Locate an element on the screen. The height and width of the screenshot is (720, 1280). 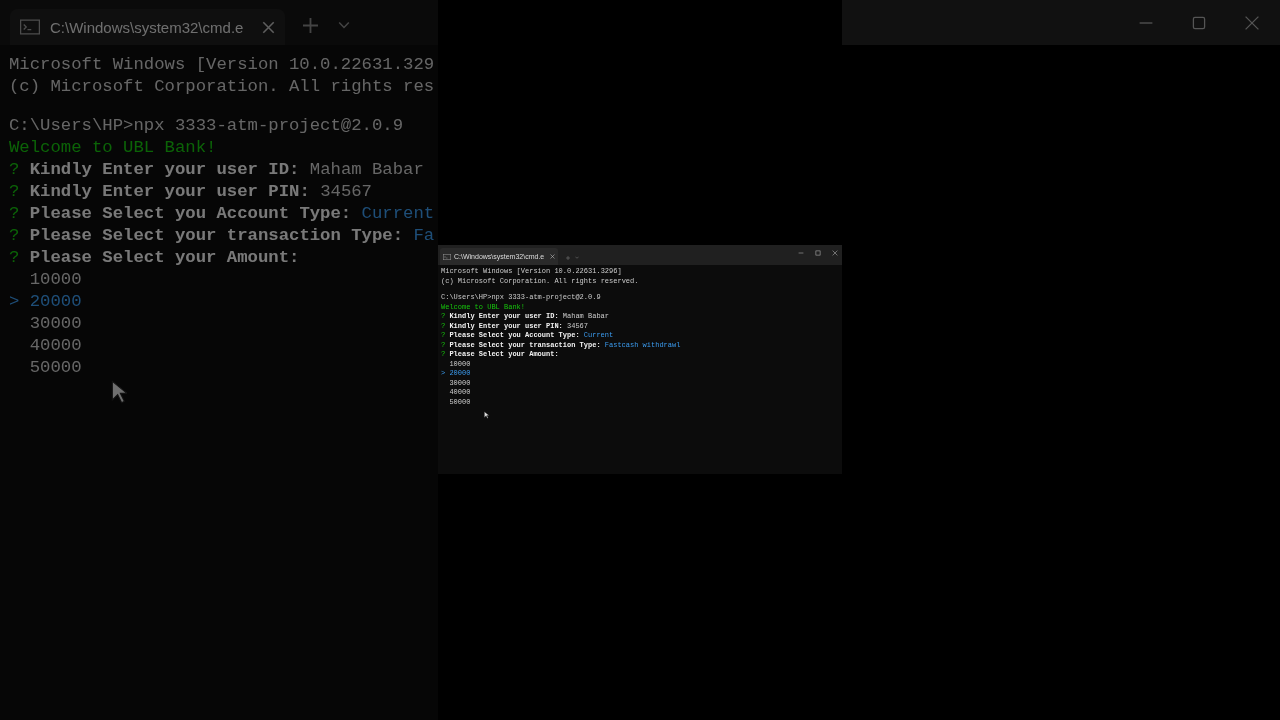
prompt-label: Please Select you Account Type: is located at coordinates (190, 214).